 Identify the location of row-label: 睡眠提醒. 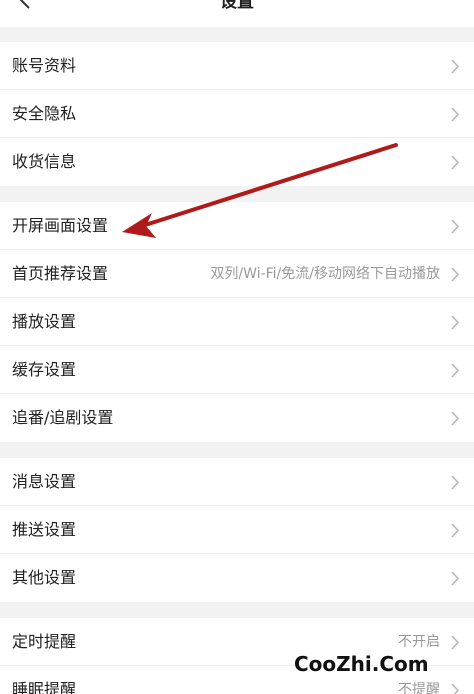
(44, 687).